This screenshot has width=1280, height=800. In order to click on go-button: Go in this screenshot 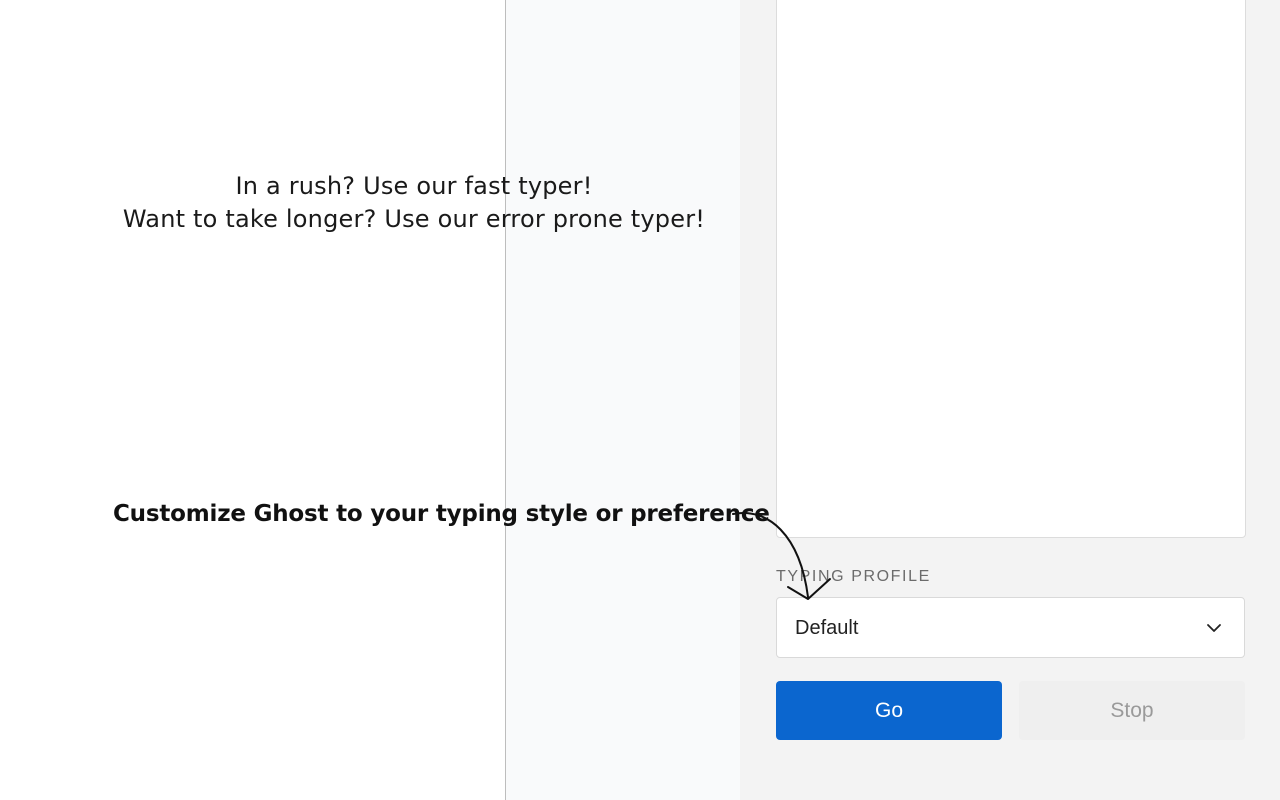, I will do `click(889, 710)`.